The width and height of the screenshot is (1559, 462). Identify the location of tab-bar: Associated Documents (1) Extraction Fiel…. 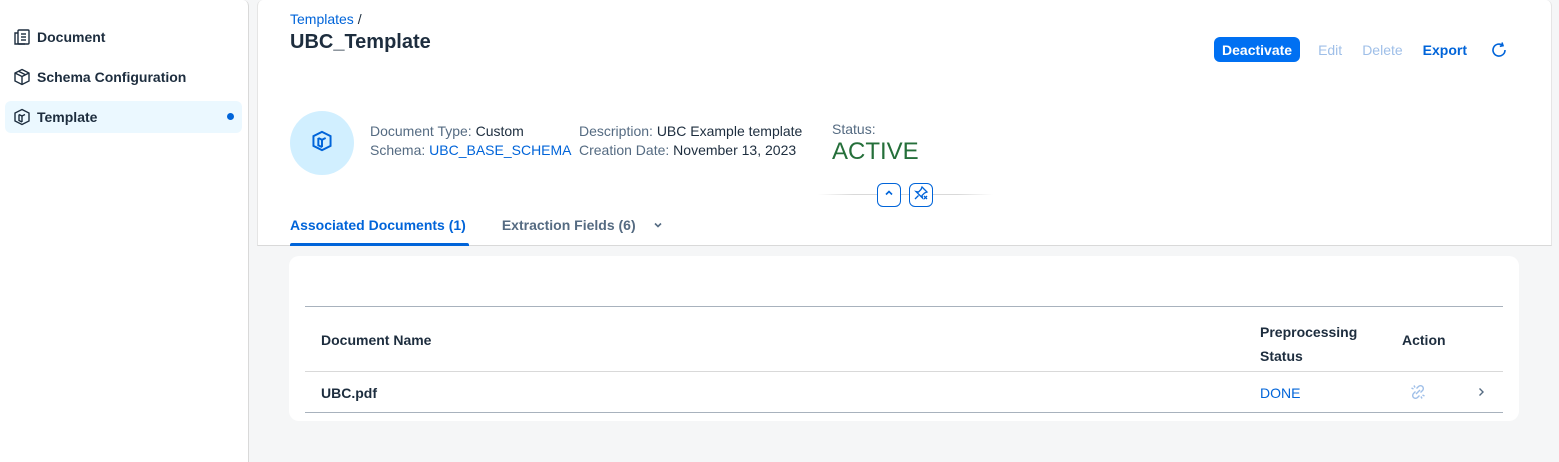
(495, 229).